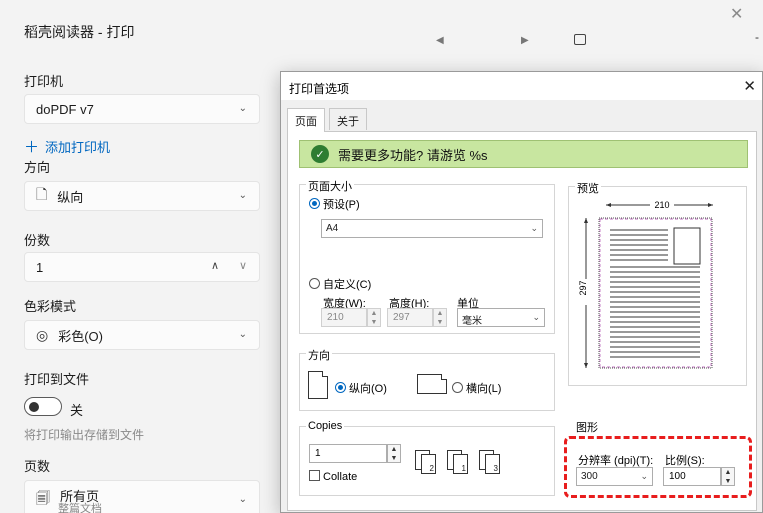 Image resolution: width=763 pixels, height=513 pixels. Describe the element at coordinates (319, 355) in the screenshot. I see `orientation-title: 方向` at that location.